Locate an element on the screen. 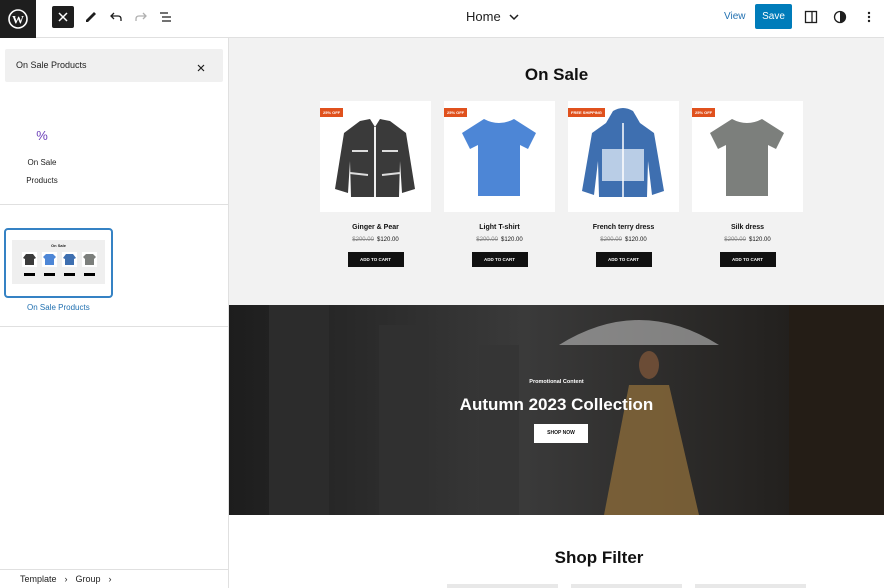  shop-filter-heading: Shop Filter is located at coordinates (599, 557).